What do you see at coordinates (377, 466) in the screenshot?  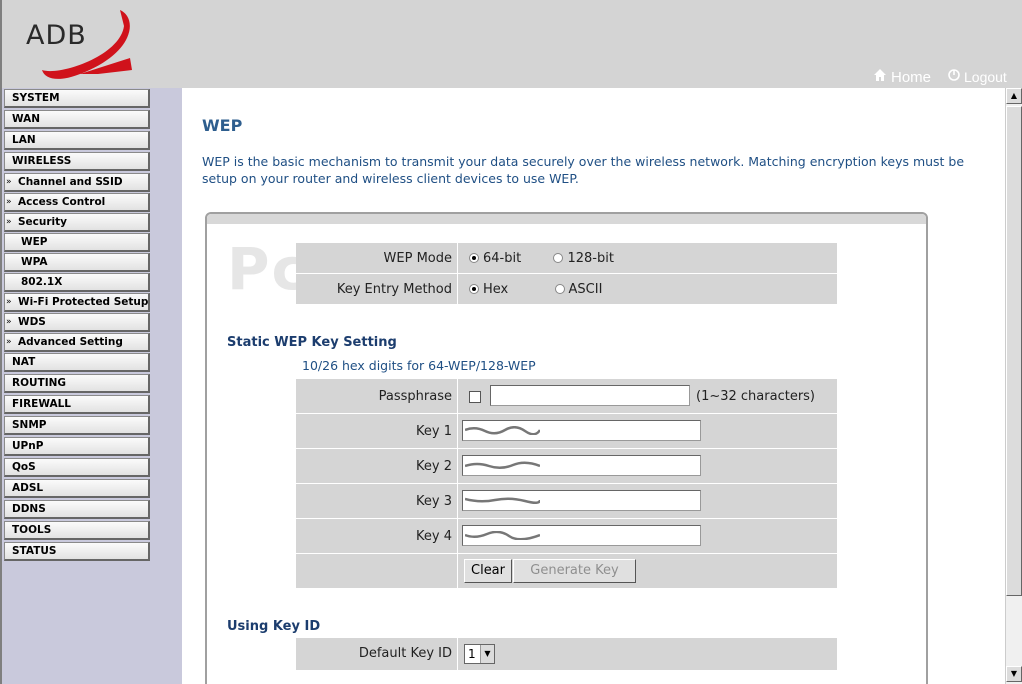 I see `key-2-label: Key 2` at bounding box center [377, 466].